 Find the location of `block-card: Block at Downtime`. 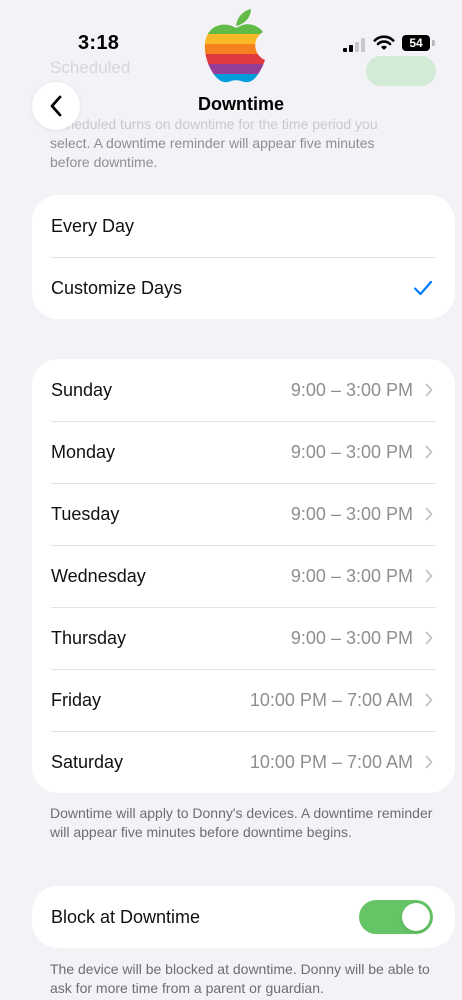

block-card: Block at Downtime is located at coordinates (243, 917).